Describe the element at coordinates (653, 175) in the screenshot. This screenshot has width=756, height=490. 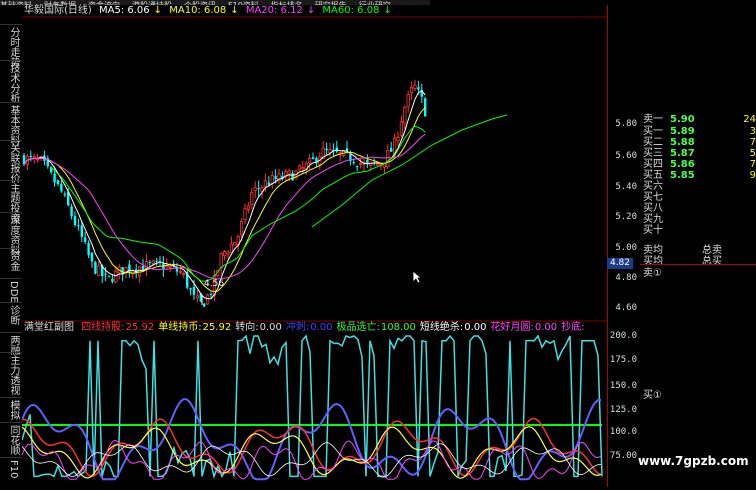
I see `orderbook-level-label: 买五` at that location.